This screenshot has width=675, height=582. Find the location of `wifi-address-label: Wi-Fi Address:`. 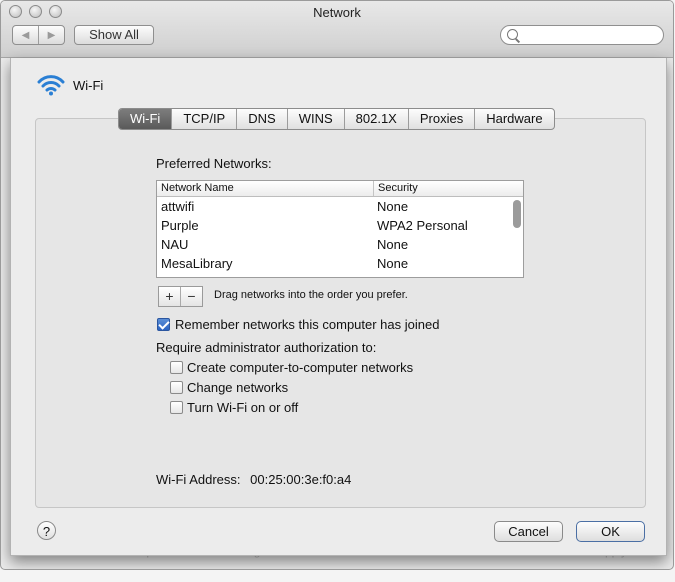

wifi-address-label: Wi-Fi Address: is located at coordinates (198, 479).